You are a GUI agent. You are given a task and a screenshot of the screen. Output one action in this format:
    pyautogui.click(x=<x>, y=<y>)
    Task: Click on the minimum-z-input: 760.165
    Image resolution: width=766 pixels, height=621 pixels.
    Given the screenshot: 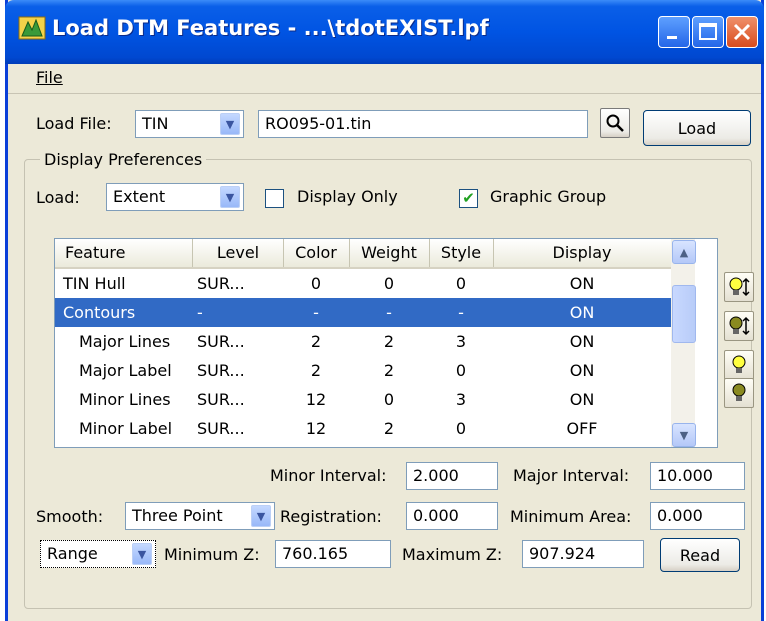 What is the action you would take?
    pyautogui.click(x=333, y=554)
    